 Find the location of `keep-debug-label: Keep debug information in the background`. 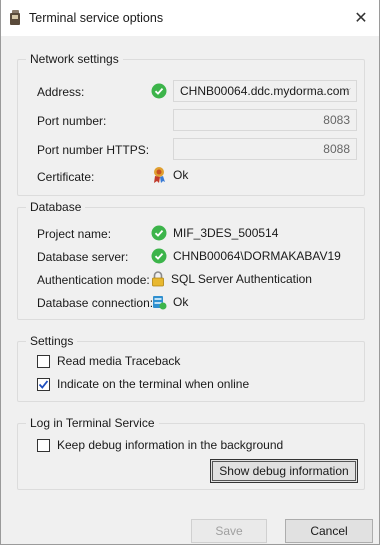

keep-debug-label: Keep debug information in the background is located at coordinates (170, 445).